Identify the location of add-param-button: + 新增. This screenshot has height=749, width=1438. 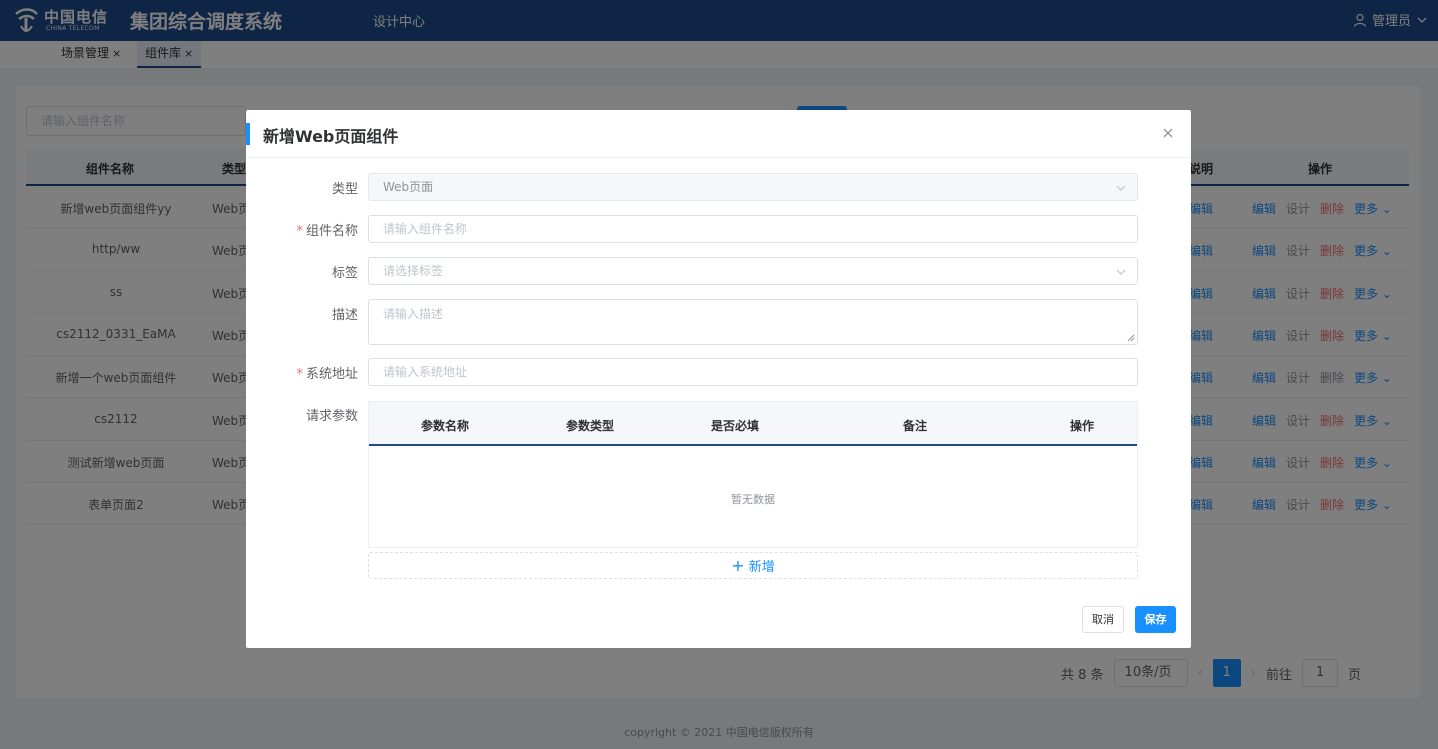
(753, 565).